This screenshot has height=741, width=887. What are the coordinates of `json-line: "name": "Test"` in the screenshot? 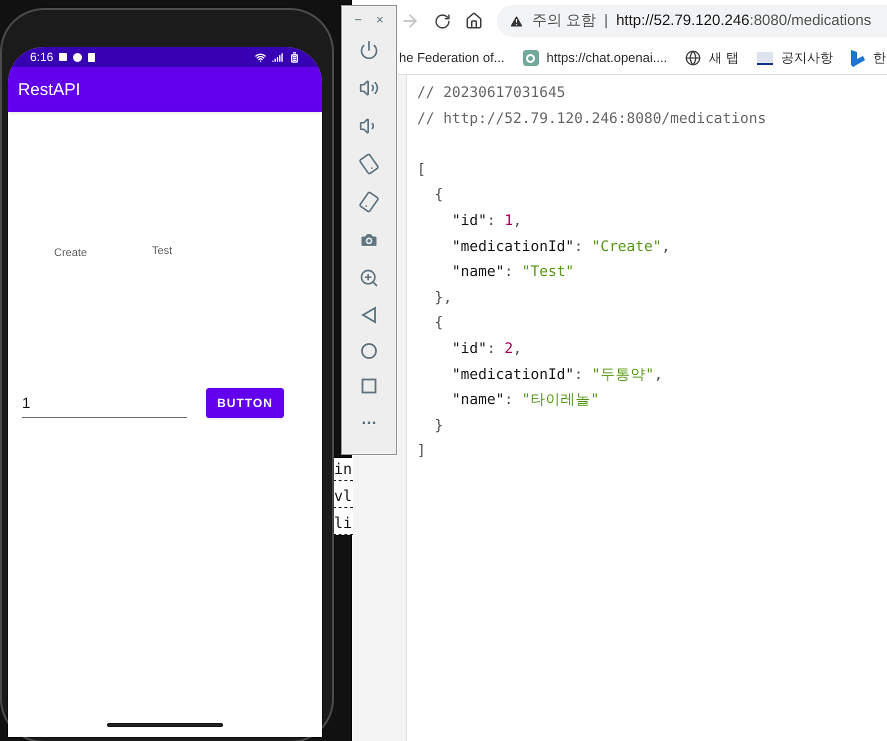 It's located at (513, 272).